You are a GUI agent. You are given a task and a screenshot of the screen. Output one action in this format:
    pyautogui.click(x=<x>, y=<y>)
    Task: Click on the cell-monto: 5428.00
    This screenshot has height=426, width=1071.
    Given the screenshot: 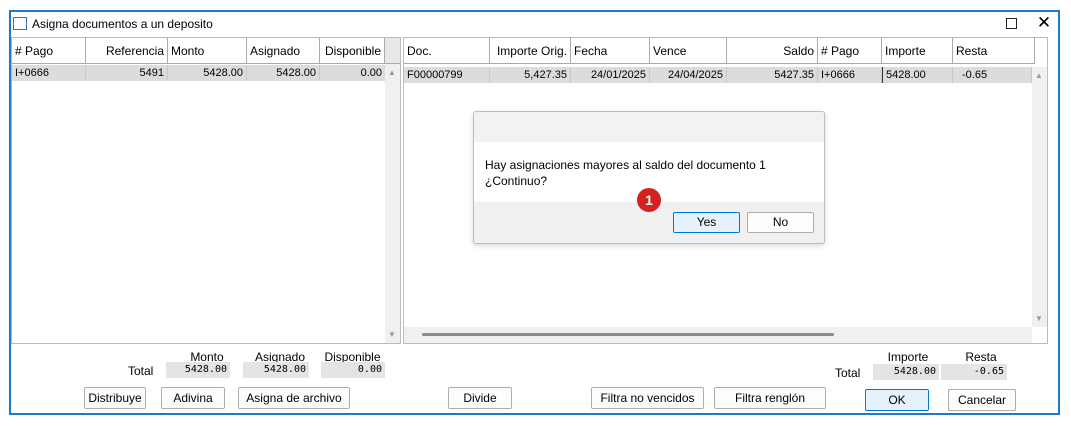 What is the action you would take?
    pyautogui.click(x=207, y=73)
    